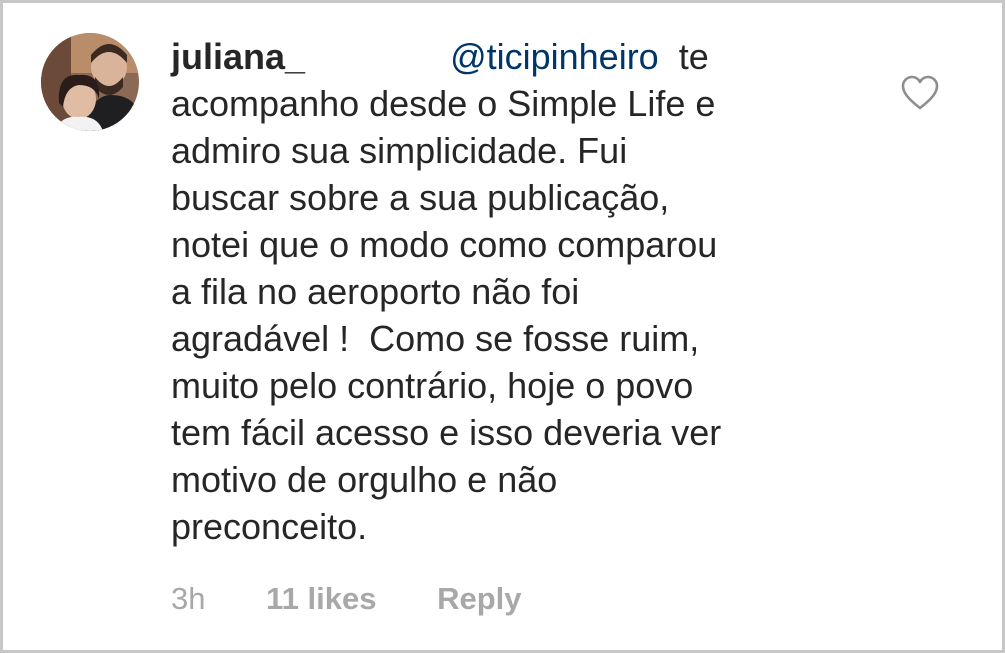 The width and height of the screenshot is (1005, 653). I want to click on comment-line: admiro sua simplicidade. Fui, so click(399, 150).